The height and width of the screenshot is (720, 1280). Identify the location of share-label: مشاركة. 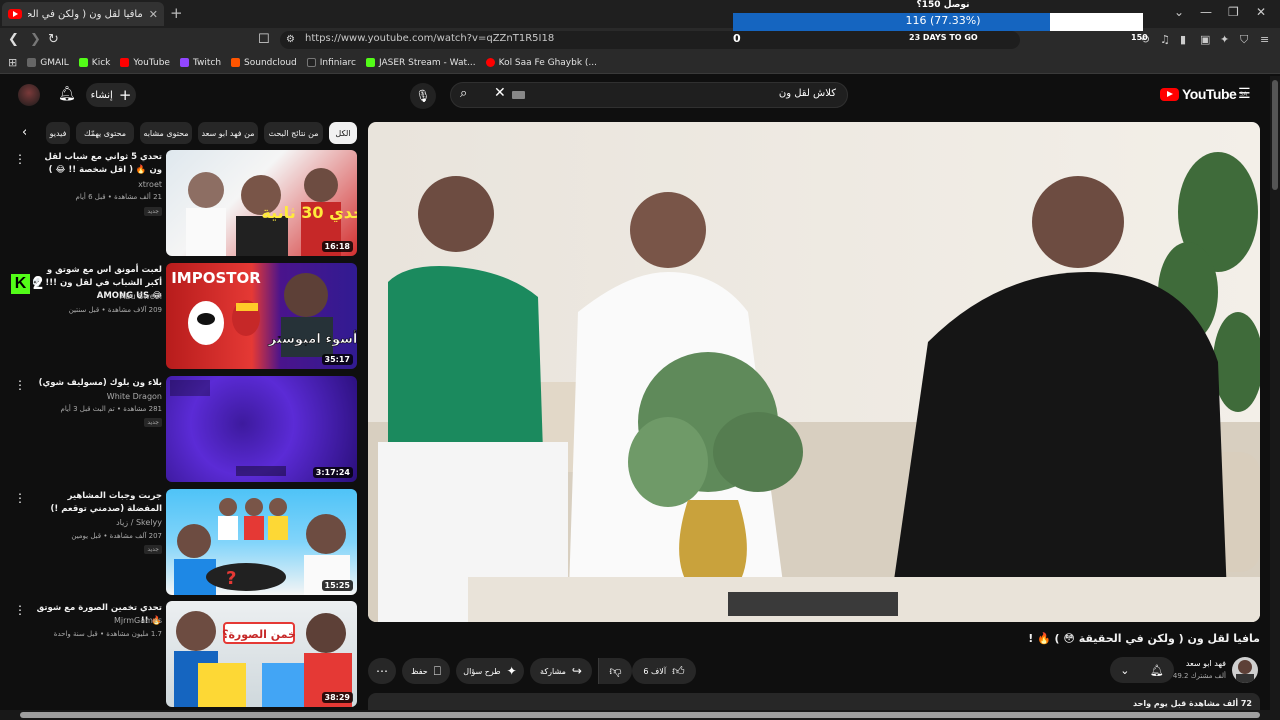
(553, 671).